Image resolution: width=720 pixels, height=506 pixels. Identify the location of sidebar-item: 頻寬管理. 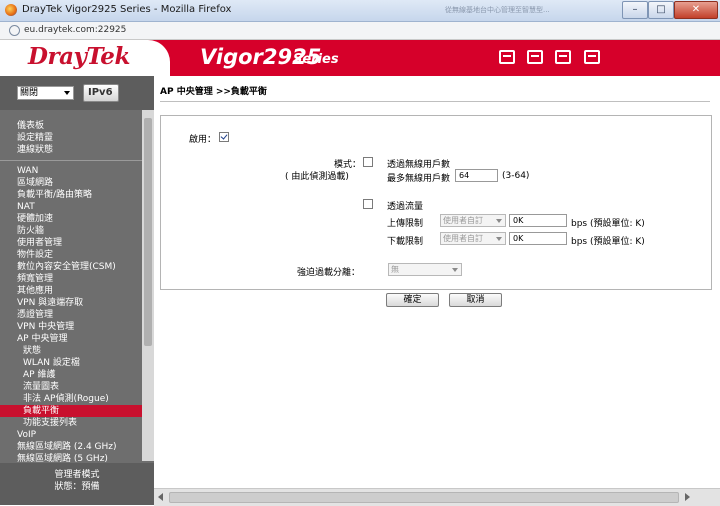
(71, 279).